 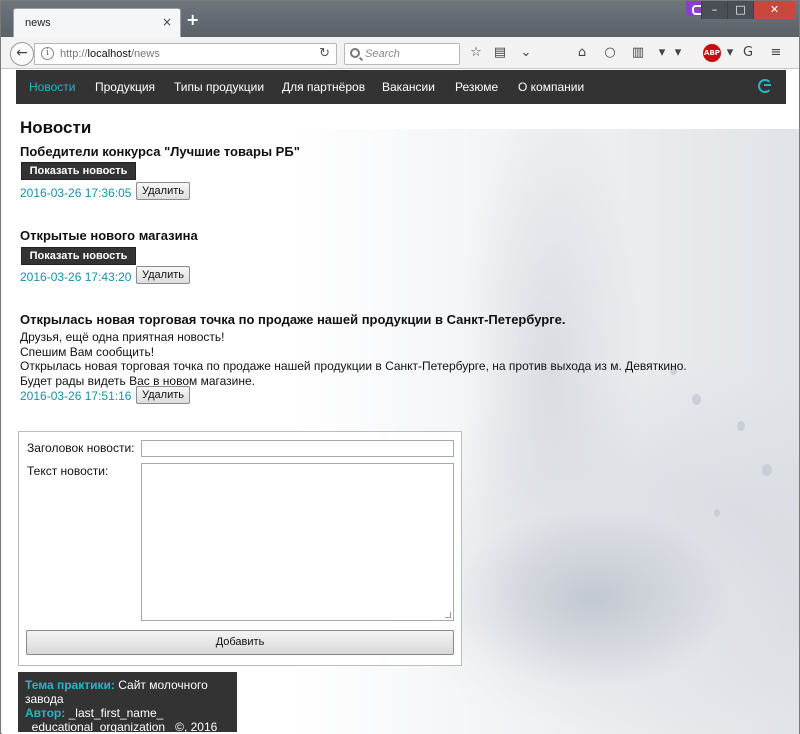 What do you see at coordinates (116, 713) in the screenshot?
I see `footer-author-line1: _last_first_name_` at bounding box center [116, 713].